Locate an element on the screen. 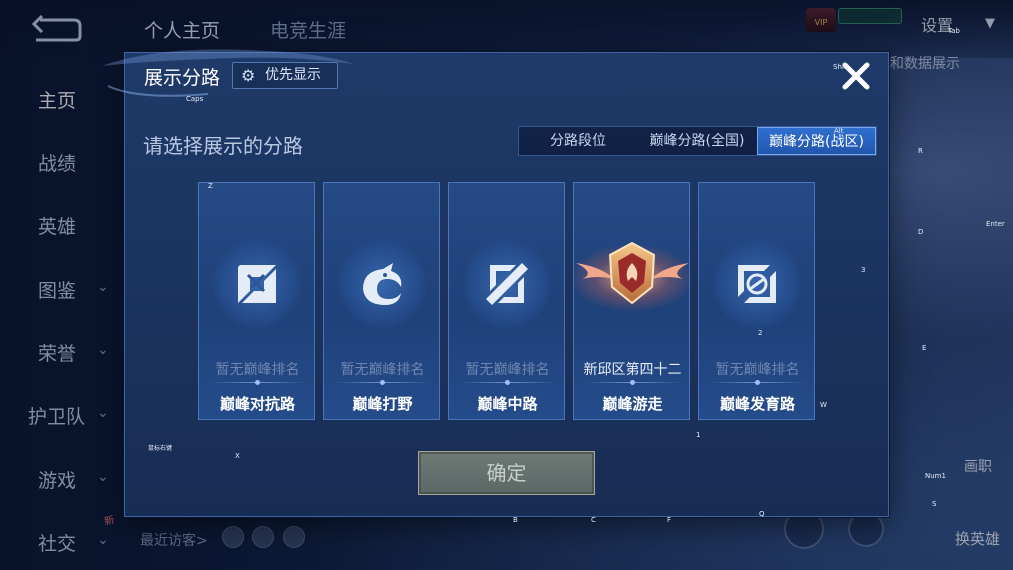  lane-card-jungle: 暂无巅峰排名 巅峰打野 is located at coordinates (381, 301).